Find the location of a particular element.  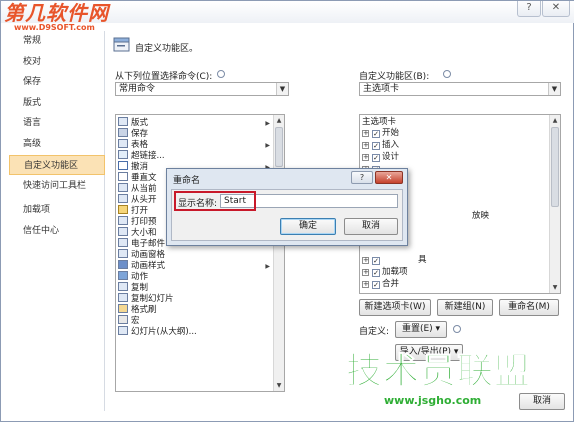

list-item: 保存 is located at coordinates (133, 133).